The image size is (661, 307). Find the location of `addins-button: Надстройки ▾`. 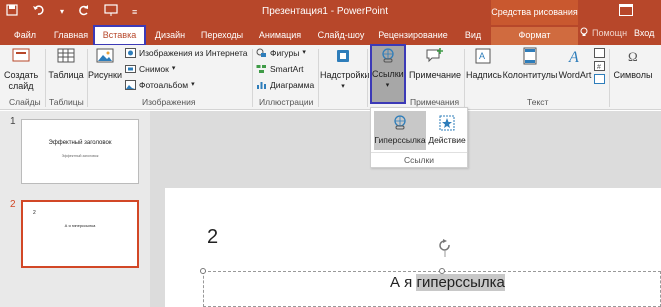

addins-button: Надстройки ▾ is located at coordinates (345, 69).